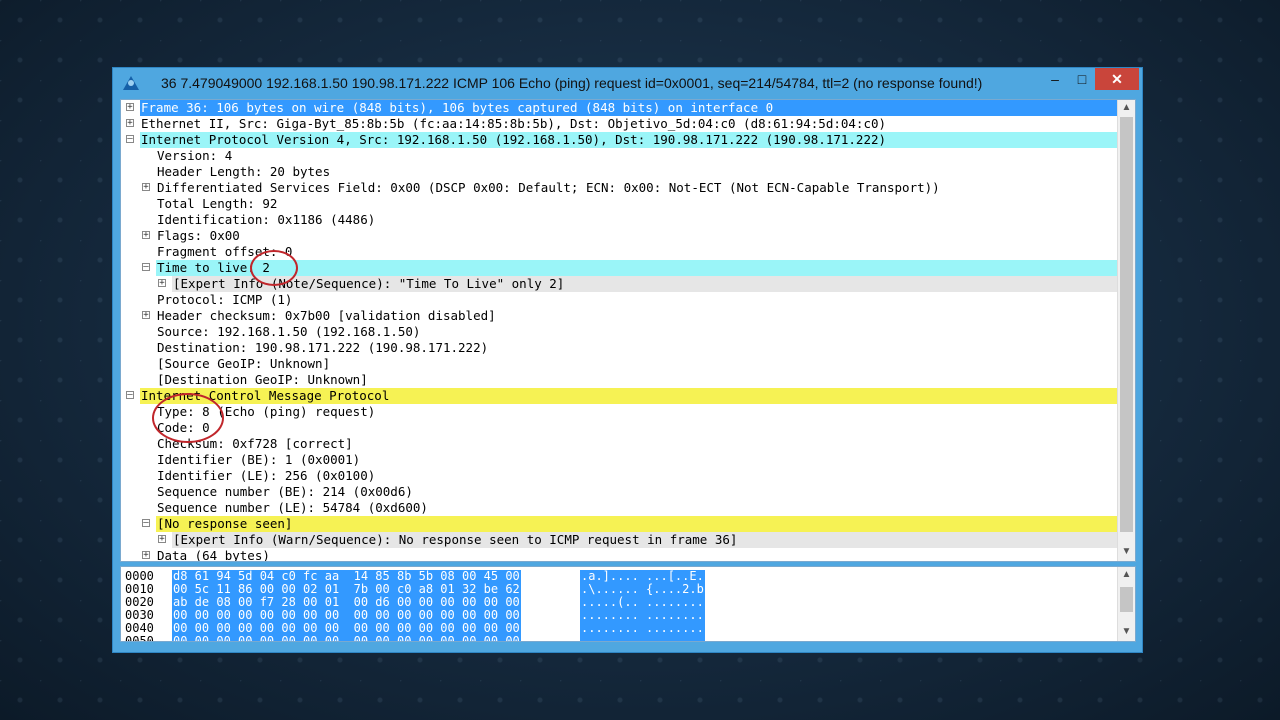  I want to click on close-button: ✕, so click(1117, 79).